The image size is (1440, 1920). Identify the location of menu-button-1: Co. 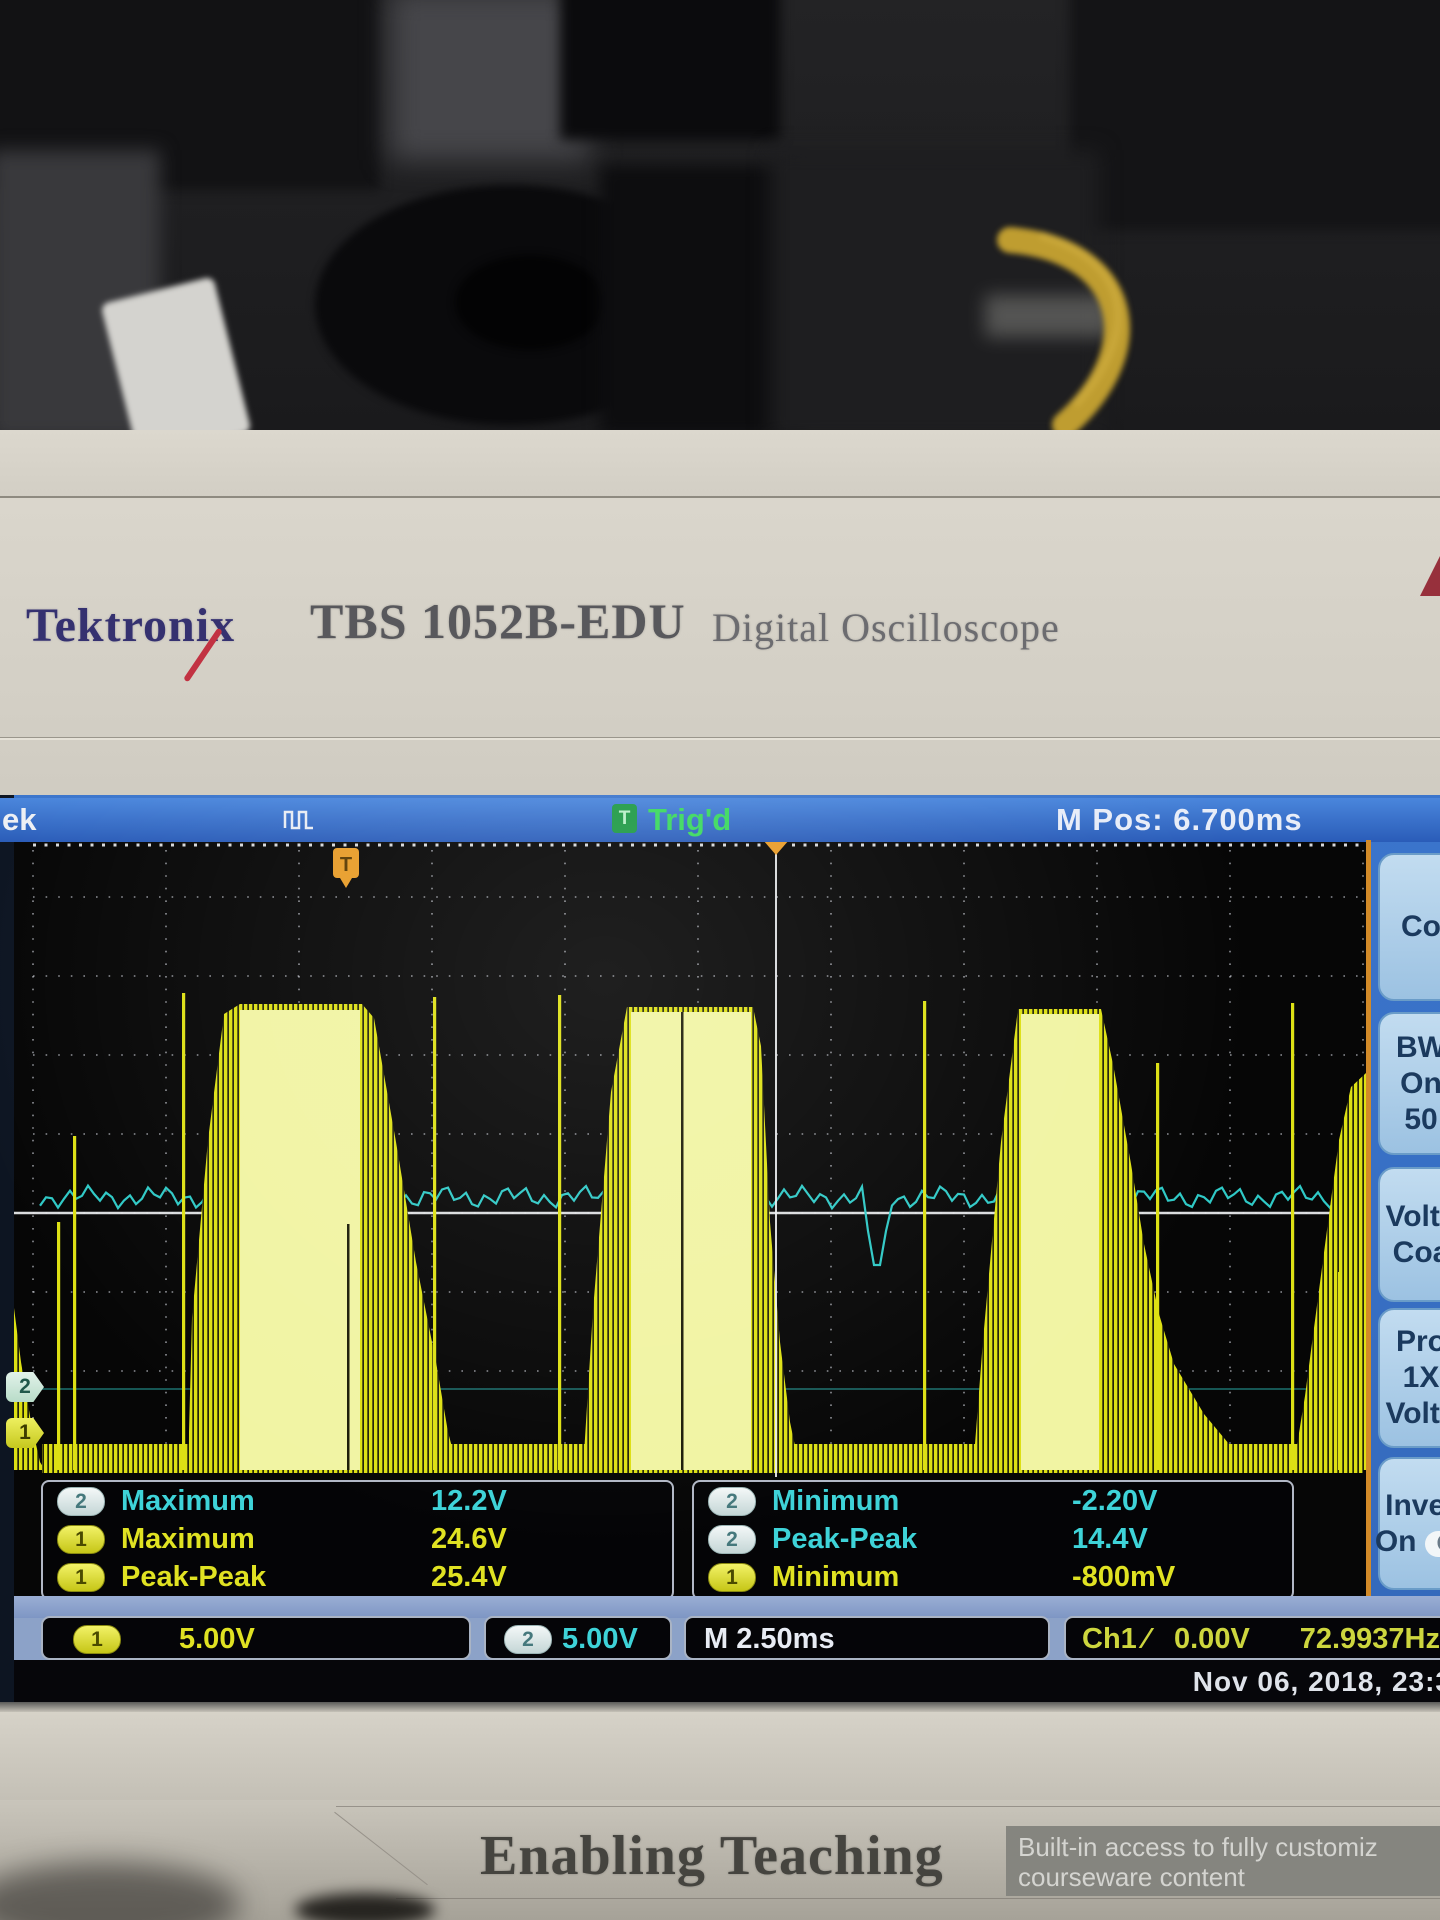
(1409, 927).